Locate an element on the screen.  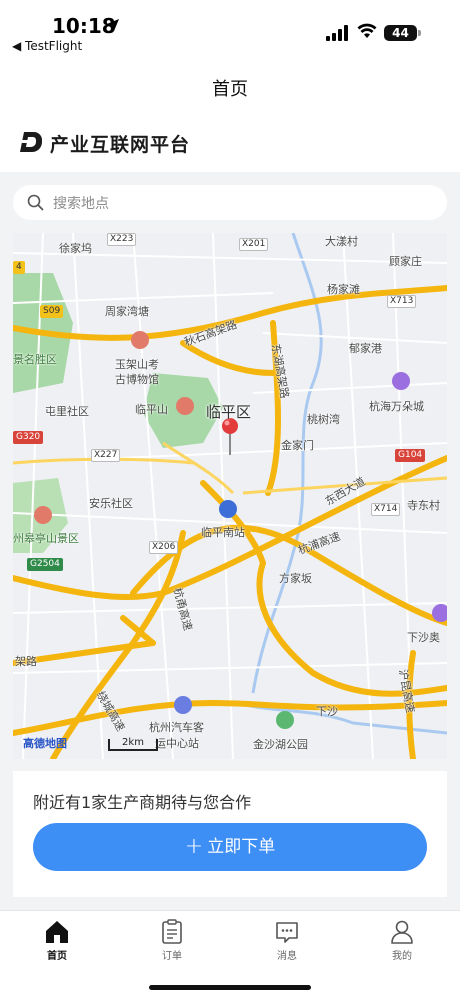
home-icon is located at coordinates (57, 932).